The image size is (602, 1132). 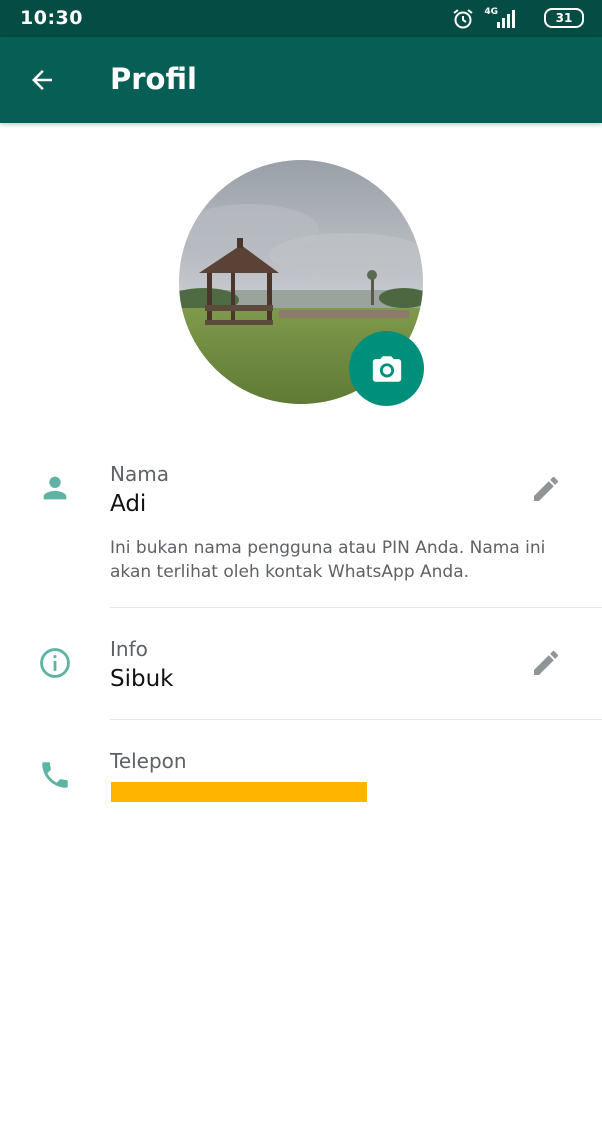 I want to click on phone-label: Telepon, so click(x=148, y=761).